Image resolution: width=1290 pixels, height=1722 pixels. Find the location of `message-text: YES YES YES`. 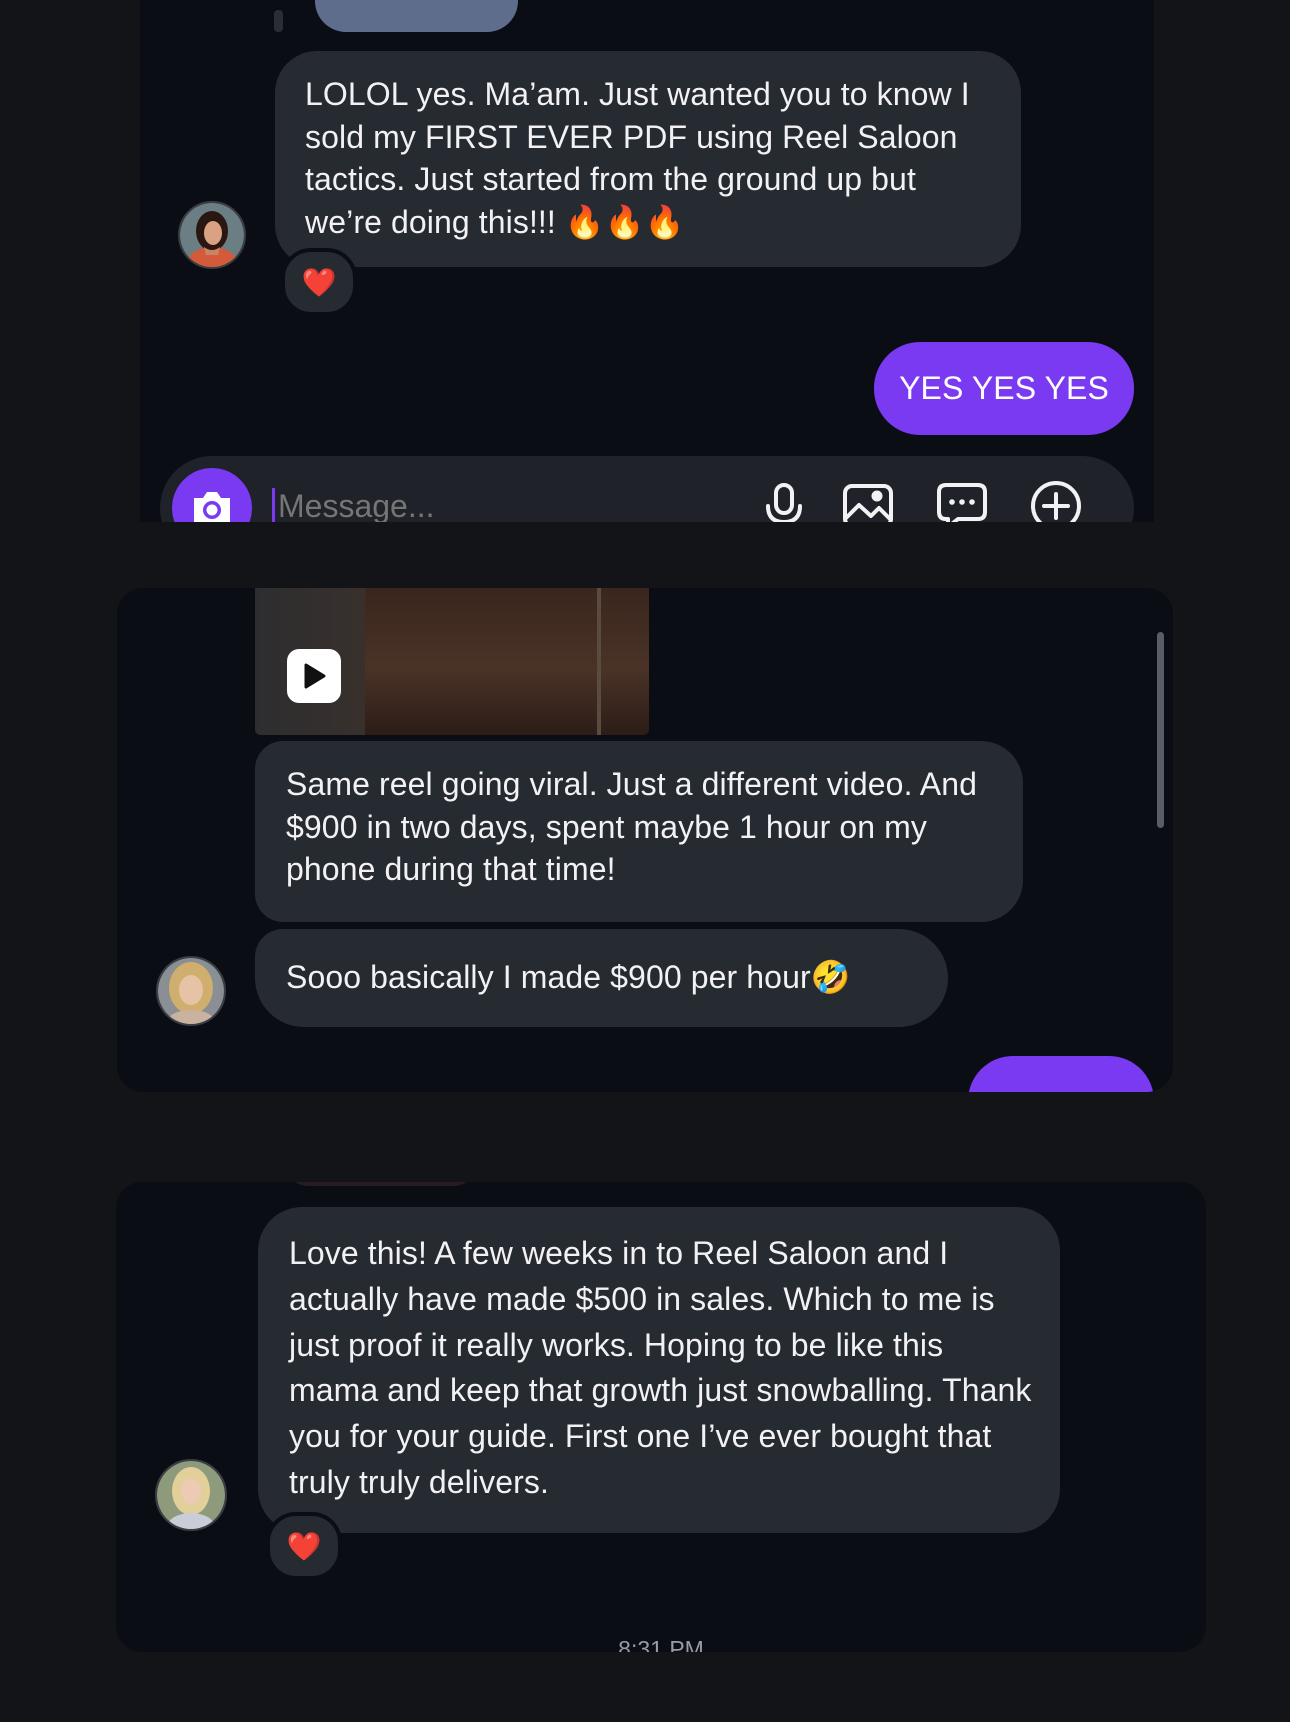

message-text: YES YES YES is located at coordinates (1004, 388).